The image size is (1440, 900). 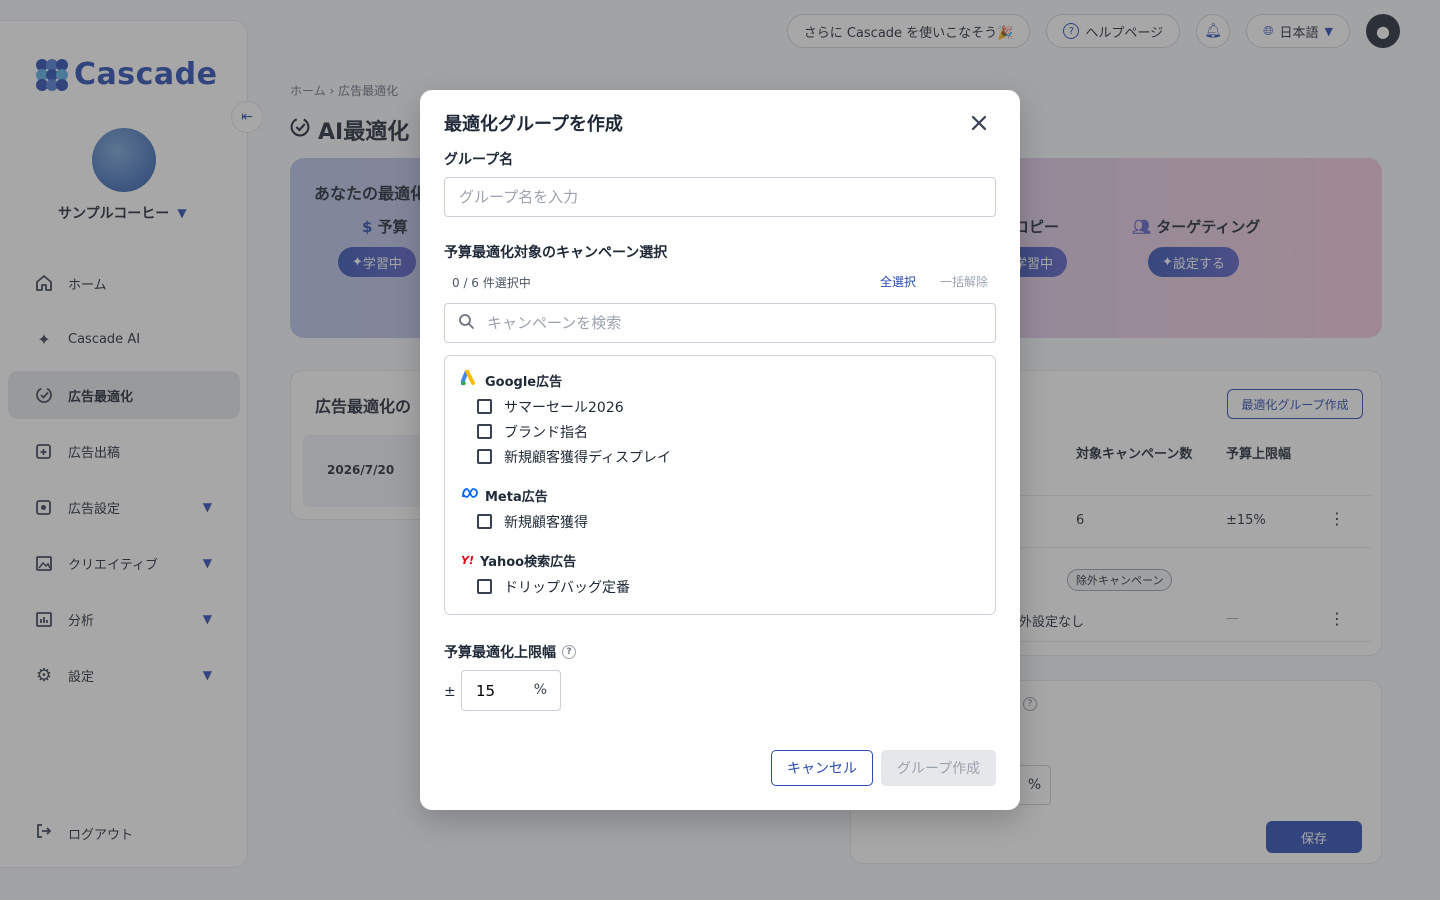 I want to click on campaign-search, so click(x=720, y=323).